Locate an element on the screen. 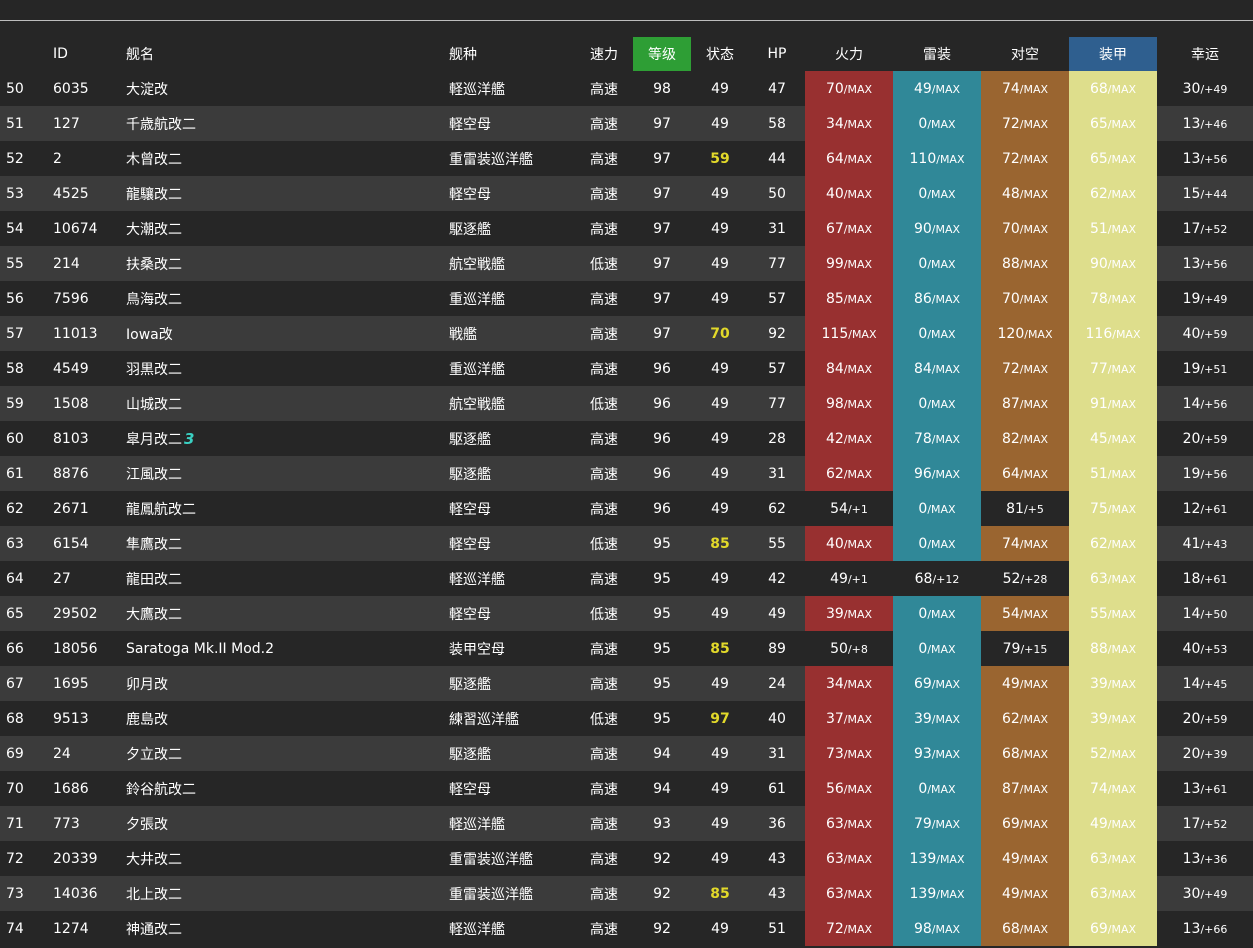 This screenshot has height=948, width=1253. cell-firepower-value: 64 is located at coordinates (834, 158).